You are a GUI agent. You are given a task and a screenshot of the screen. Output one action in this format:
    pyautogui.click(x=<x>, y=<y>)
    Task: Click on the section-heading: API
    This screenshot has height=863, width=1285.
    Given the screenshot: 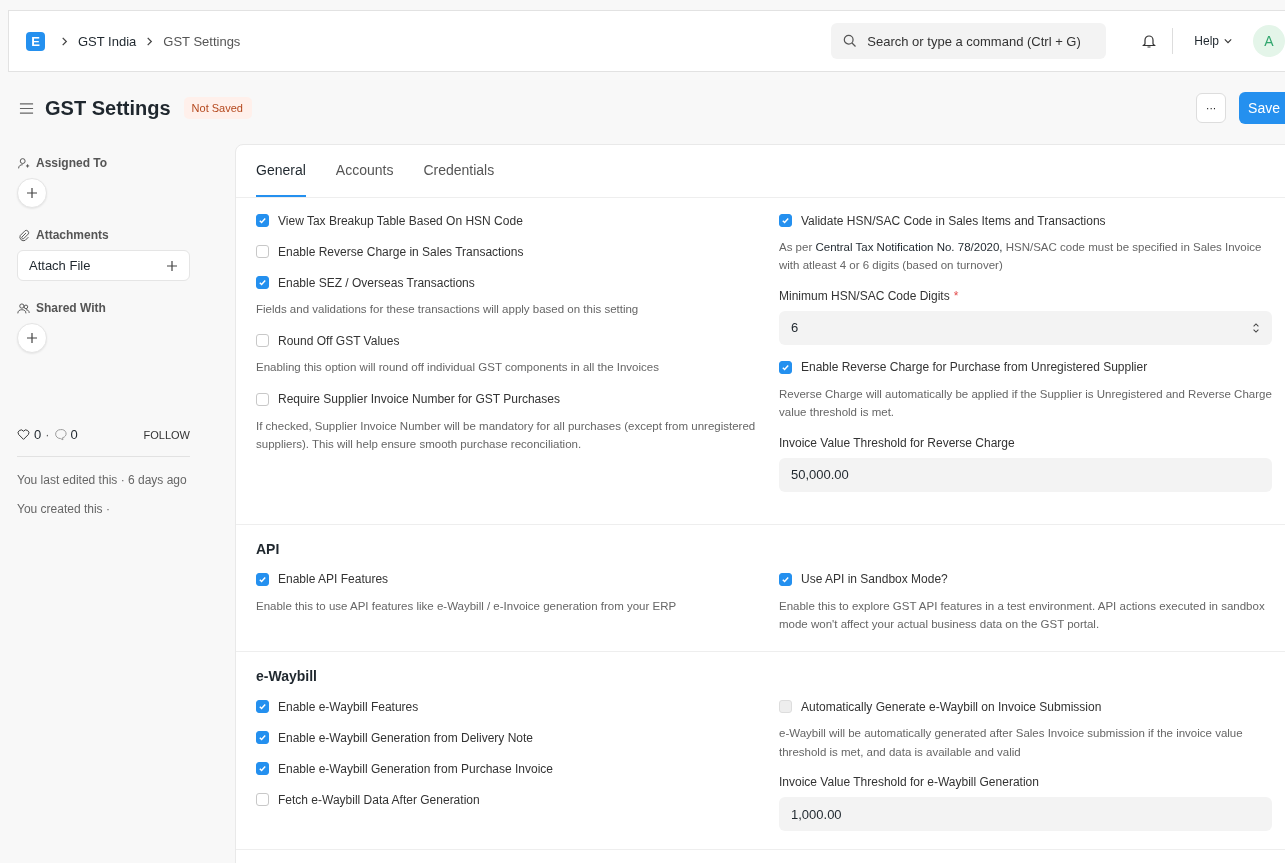 What is the action you would take?
    pyautogui.click(x=268, y=548)
    